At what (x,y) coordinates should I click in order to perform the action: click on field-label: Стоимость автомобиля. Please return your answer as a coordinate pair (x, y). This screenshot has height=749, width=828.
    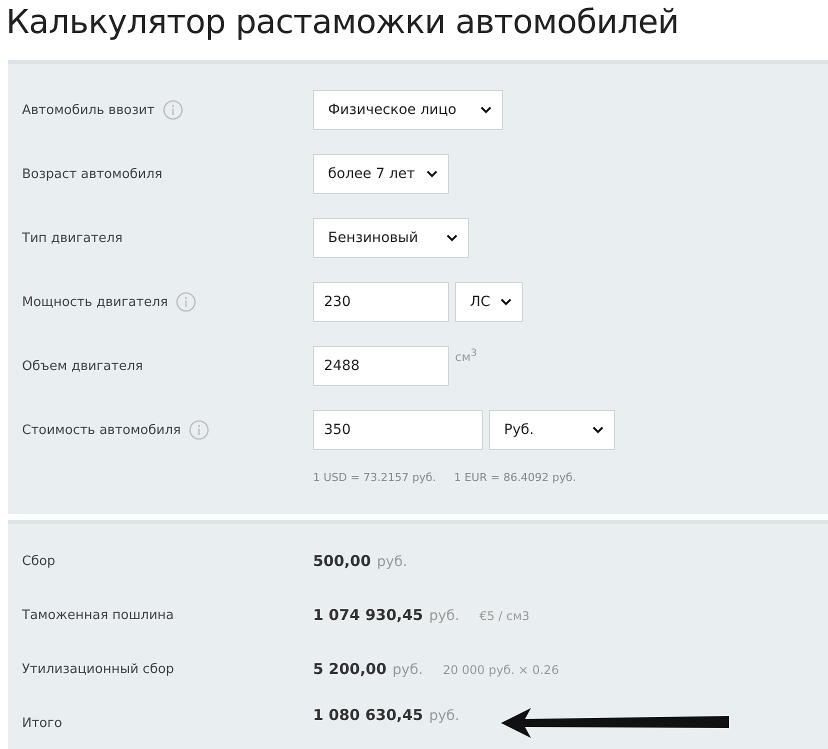
    Looking at the image, I should click on (101, 430).